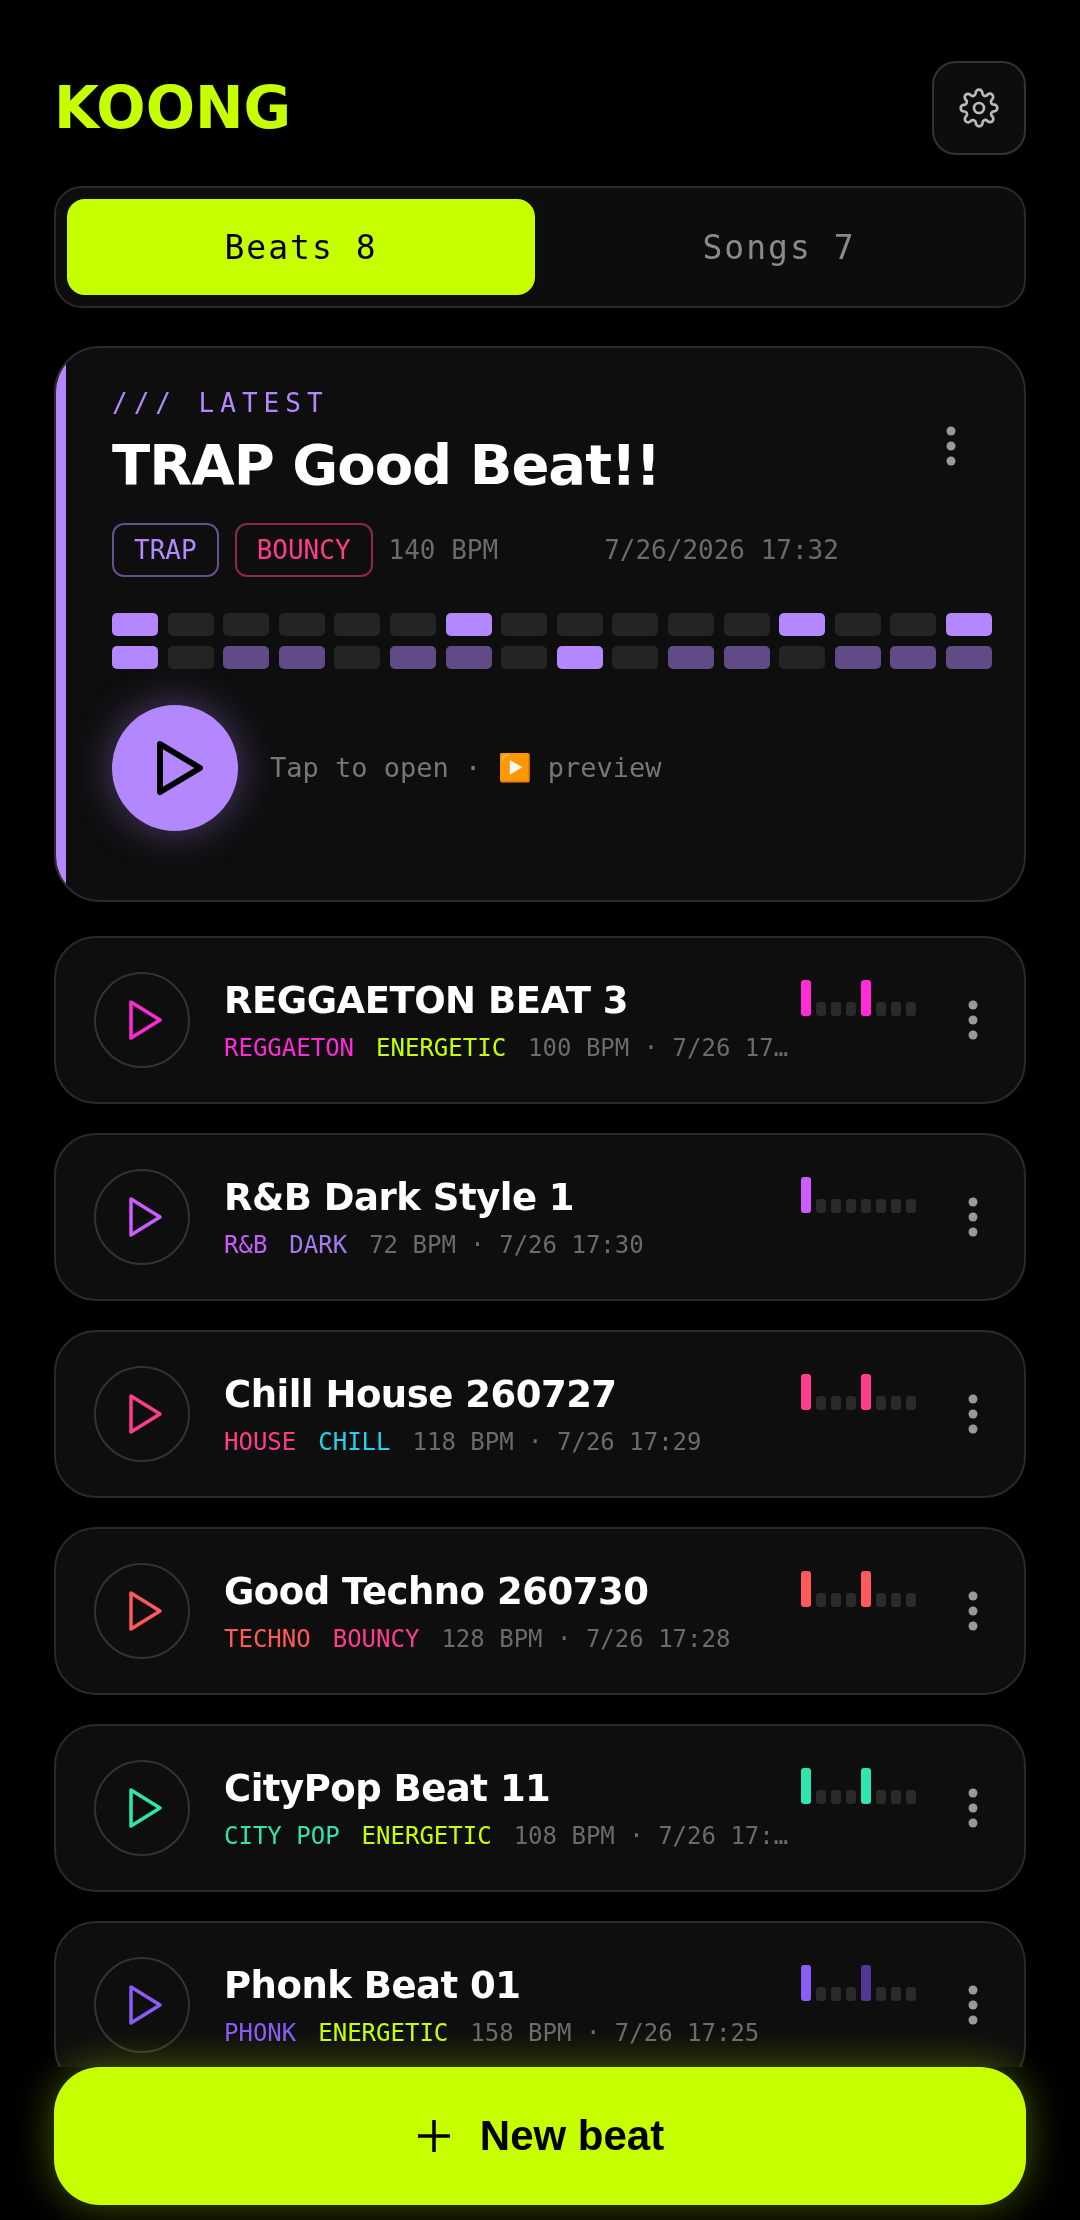 This screenshot has width=1080, height=2220. I want to click on beat-title: Phonk Beat 01, so click(372, 1985).